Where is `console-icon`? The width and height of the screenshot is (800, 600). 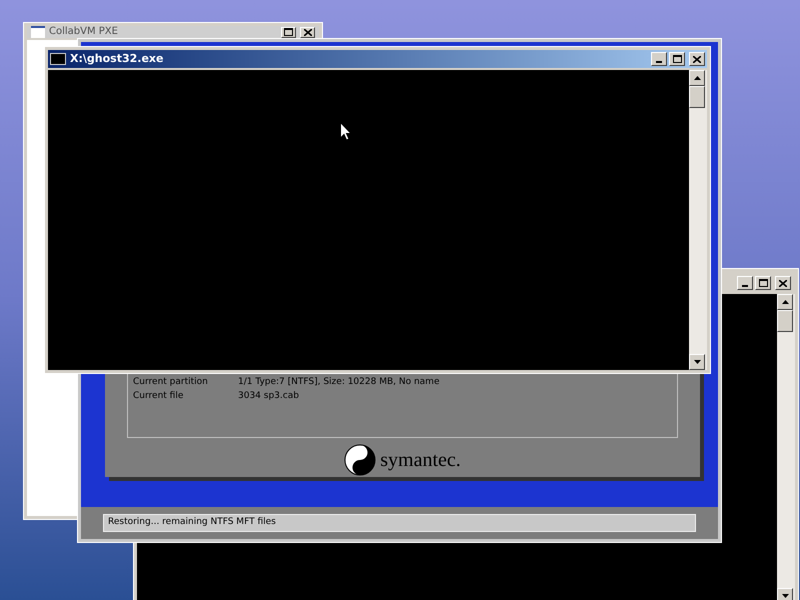
console-icon is located at coordinates (58, 59).